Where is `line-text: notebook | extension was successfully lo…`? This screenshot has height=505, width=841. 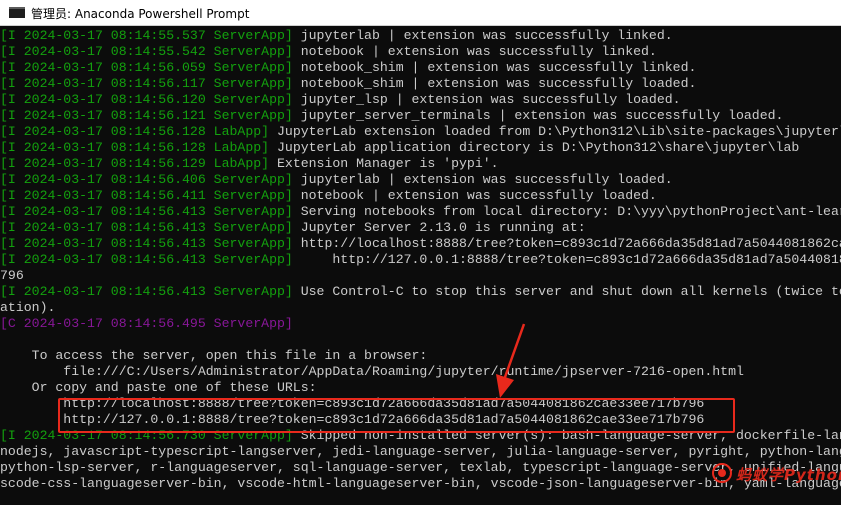
line-text: notebook | extension was successfully lo… is located at coordinates (474, 195).